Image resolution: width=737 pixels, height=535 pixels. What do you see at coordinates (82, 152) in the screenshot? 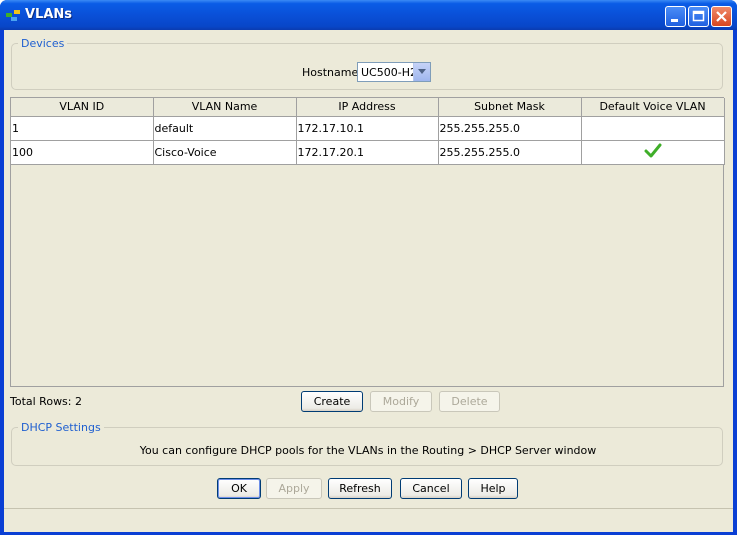
I see `cell-vlan-id: 100` at bounding box center [82, 152].